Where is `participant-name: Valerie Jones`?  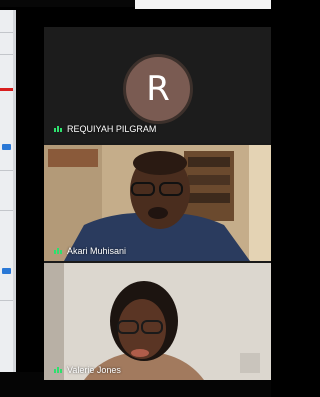
participant-name: Valerie Jones is located at coordinates (94, 370).